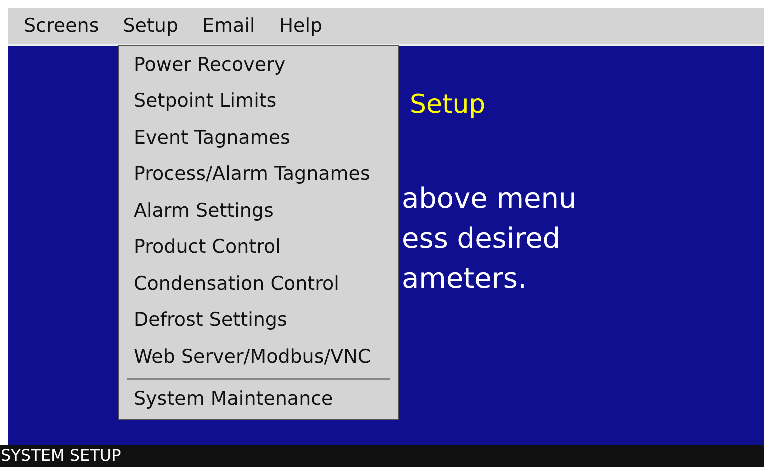 This screenshot has width=764, height=467. Describe the element at coordinates (258, 248) in the screenshot. I see `dropdown-item: Product Control` at that location.